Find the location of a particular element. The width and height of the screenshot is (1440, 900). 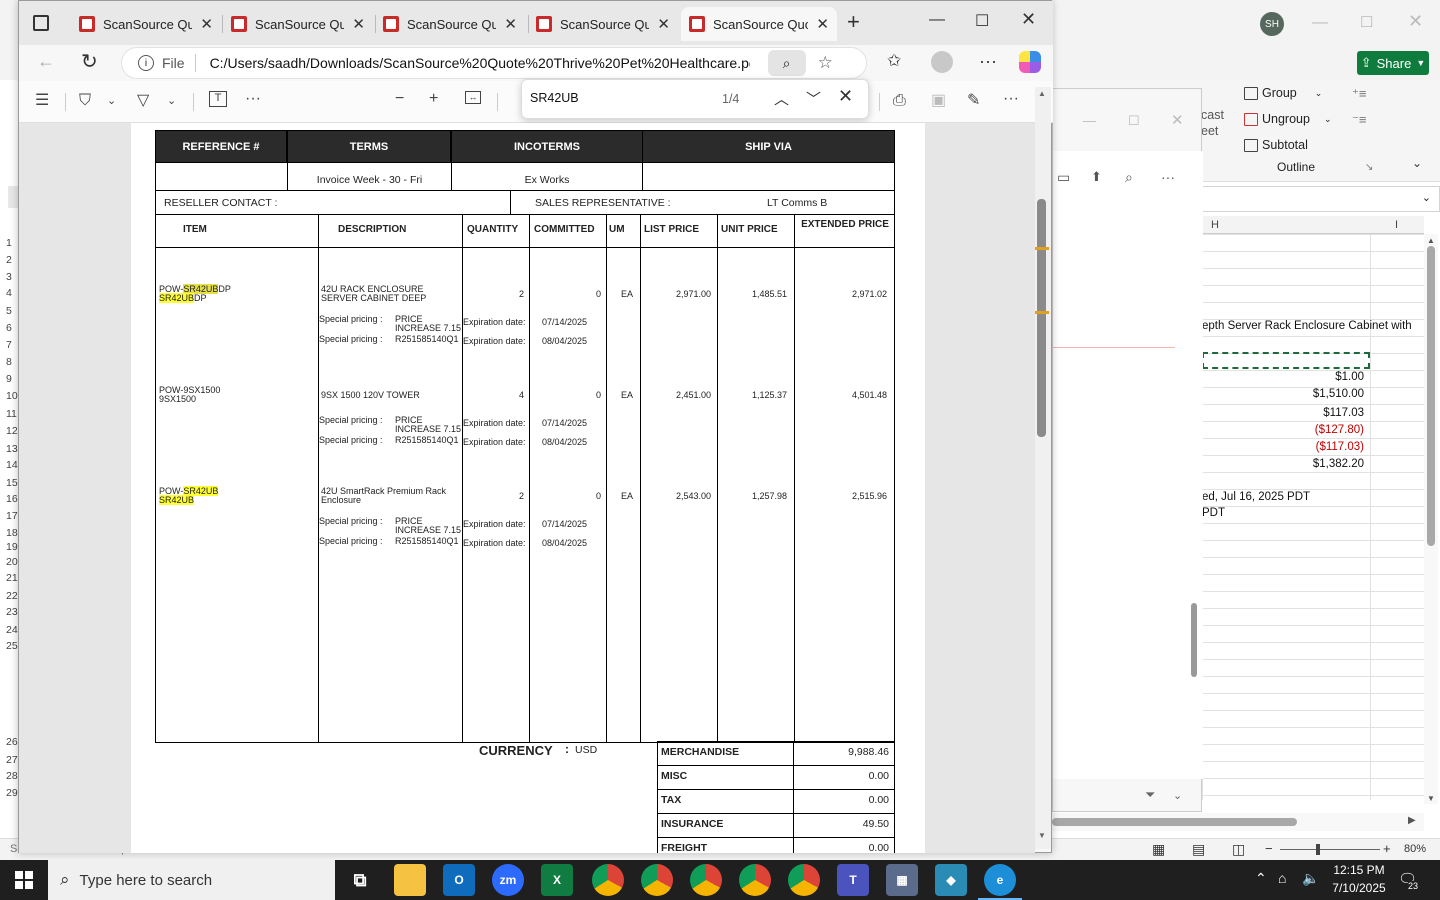

column-header-i: I is located at coordinates (1396, 225).